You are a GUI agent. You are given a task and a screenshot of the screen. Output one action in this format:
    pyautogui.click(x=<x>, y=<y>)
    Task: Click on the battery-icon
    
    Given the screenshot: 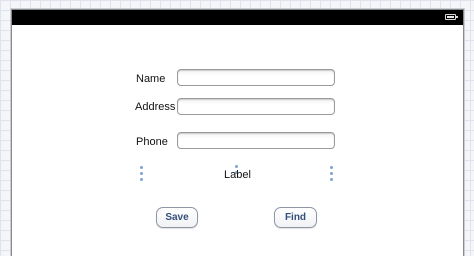 What is the action you would take?
    pyautogui.click(x=451, y=17)
    